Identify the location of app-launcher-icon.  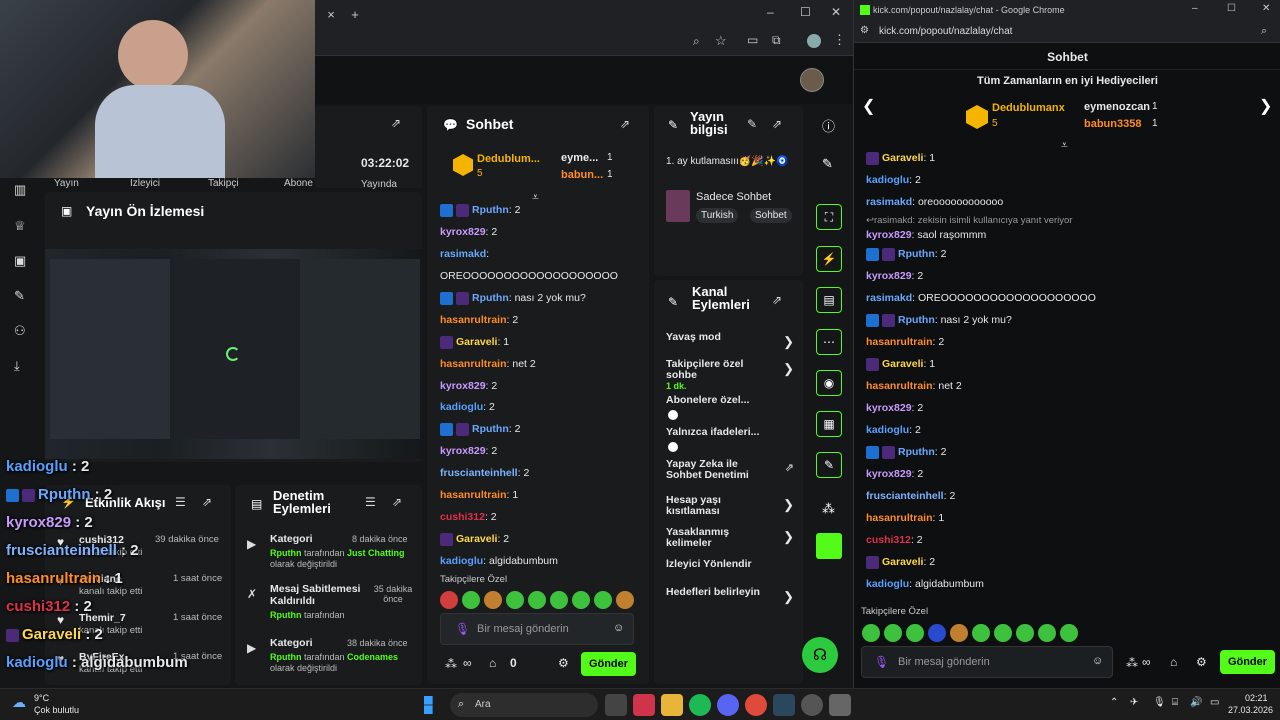
(829, 546).